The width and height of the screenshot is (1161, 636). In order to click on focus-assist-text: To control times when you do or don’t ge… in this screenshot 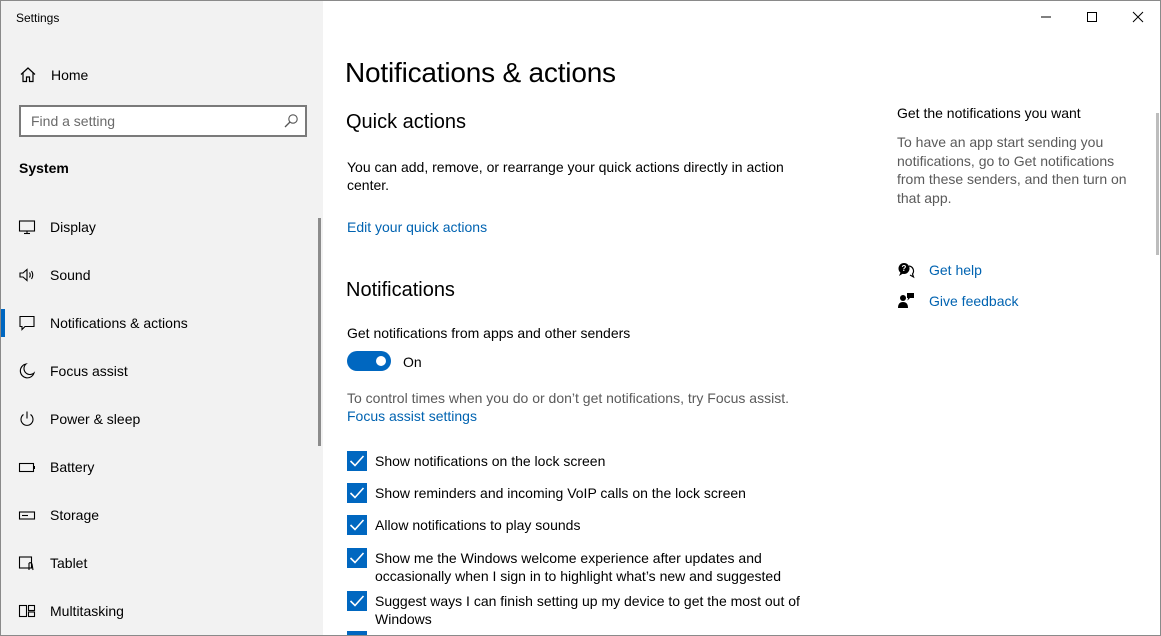, I will do `click(568, 398)`.